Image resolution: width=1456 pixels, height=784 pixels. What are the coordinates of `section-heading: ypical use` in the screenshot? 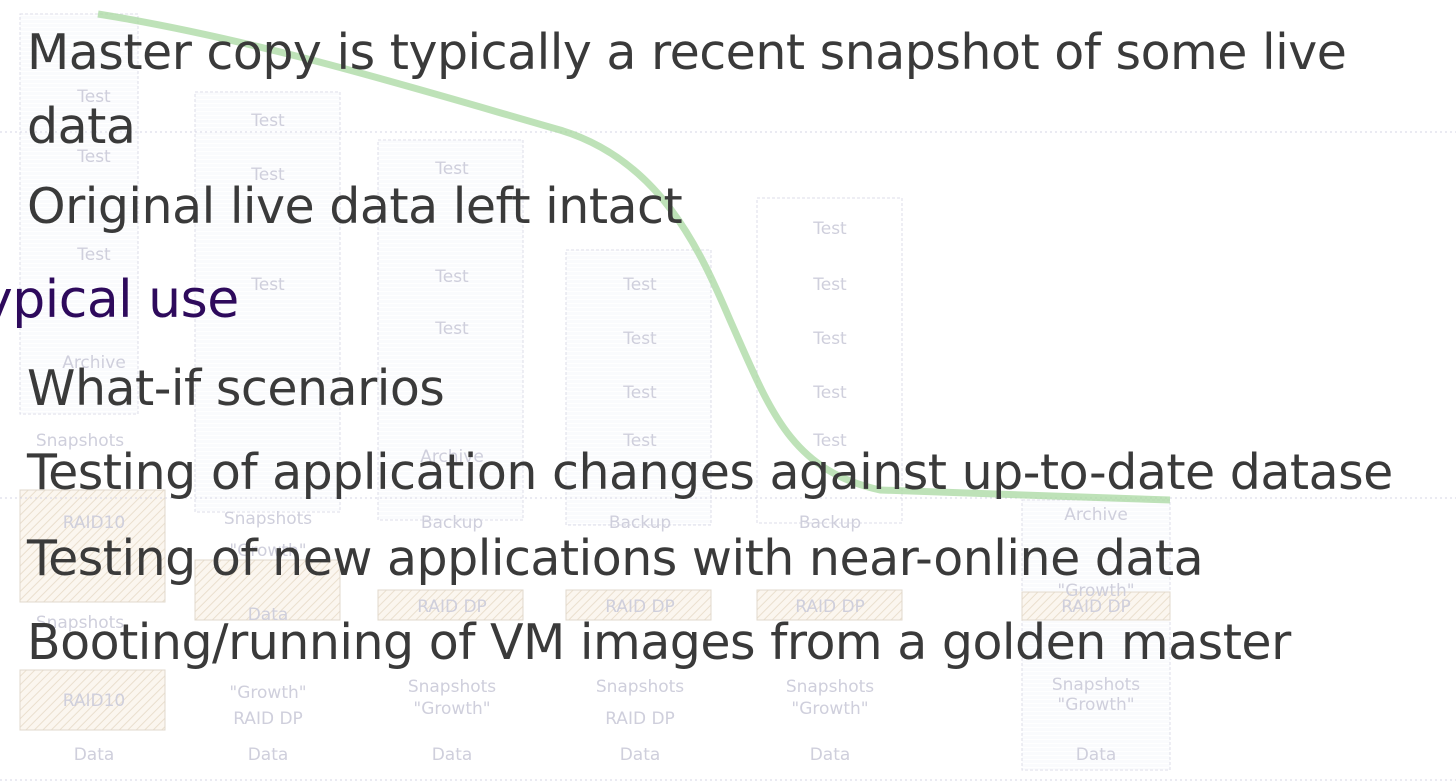 It's located at (119, 300).